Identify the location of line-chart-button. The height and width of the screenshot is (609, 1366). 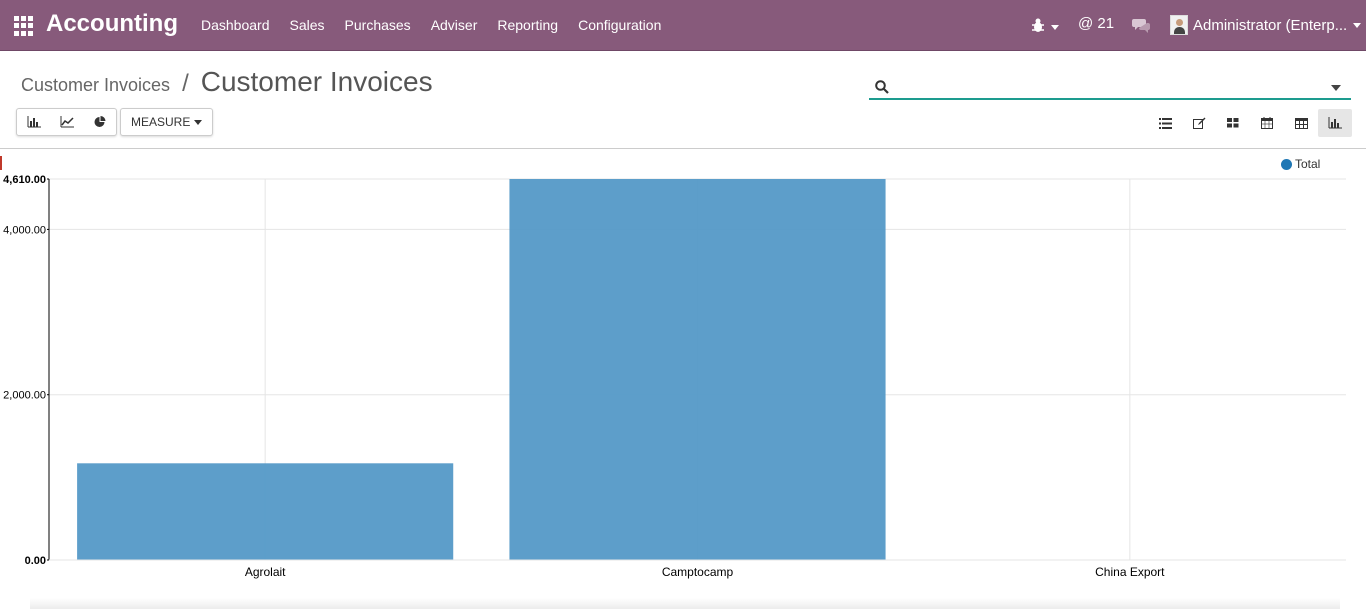
(66, 122).